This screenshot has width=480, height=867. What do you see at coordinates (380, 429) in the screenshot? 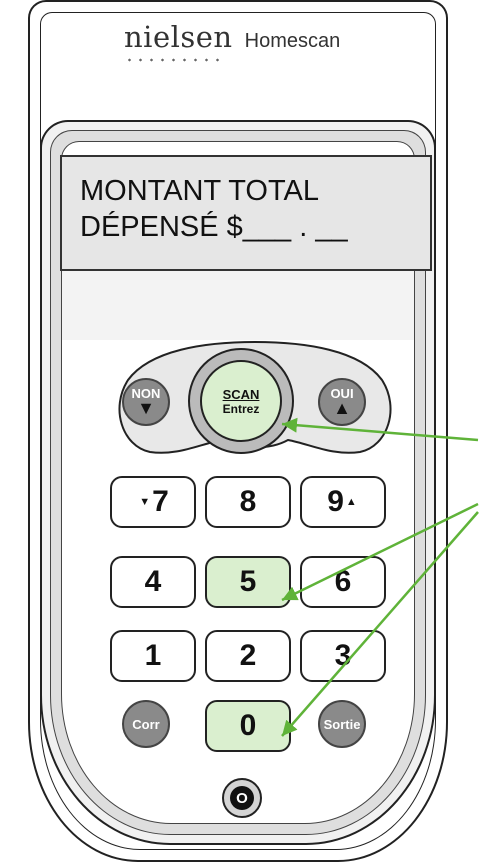
I see `arrow-to-scan` at bounding box center [380, 429].